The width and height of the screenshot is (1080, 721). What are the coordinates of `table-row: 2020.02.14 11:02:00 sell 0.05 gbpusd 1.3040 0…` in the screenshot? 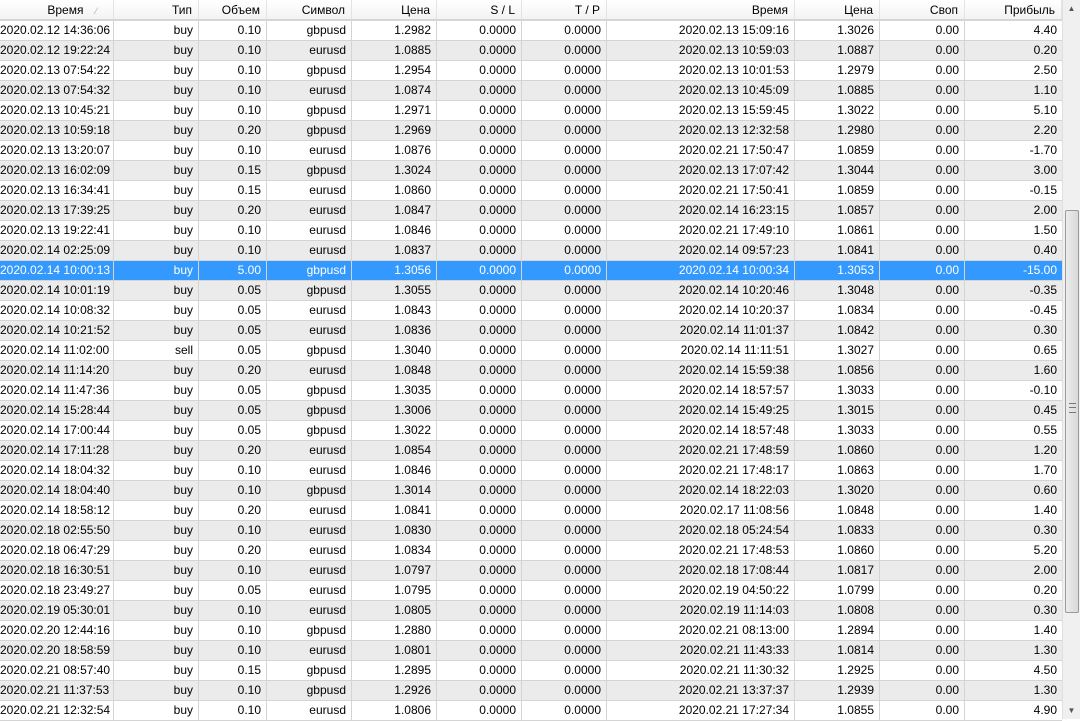 It's located at (531, 351).